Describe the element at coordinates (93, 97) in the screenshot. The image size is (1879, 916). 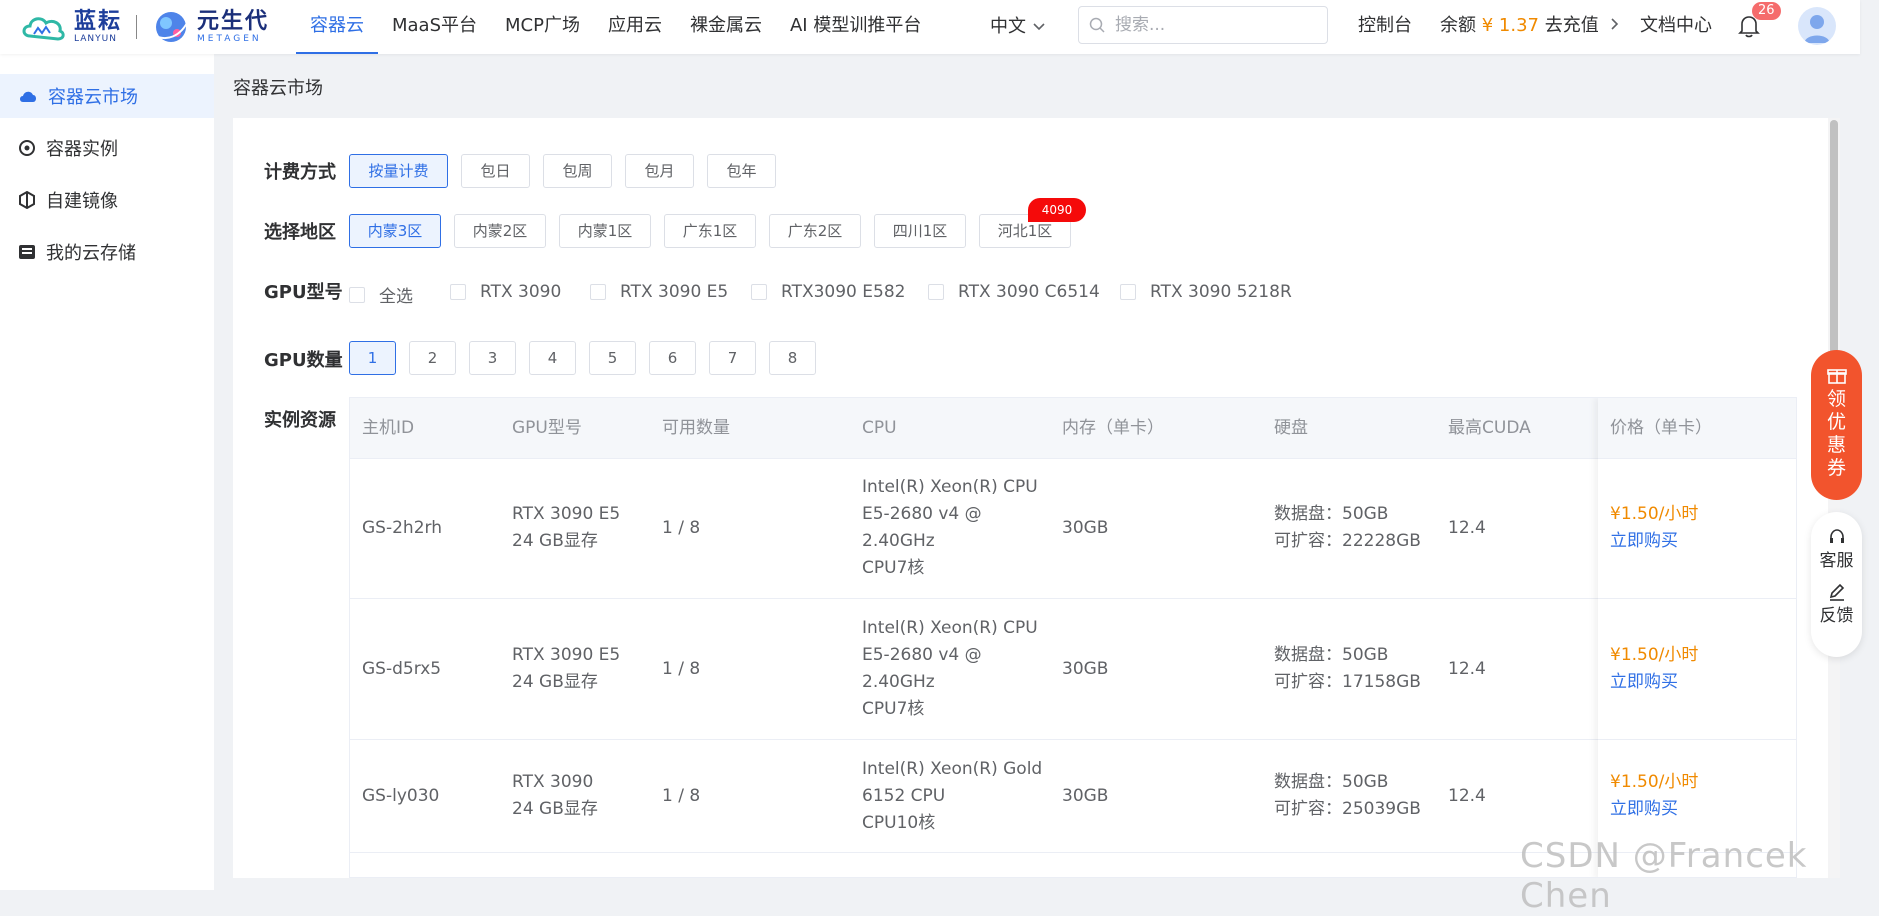
I see `sidebar-item-label: 容器云市场` at that location.